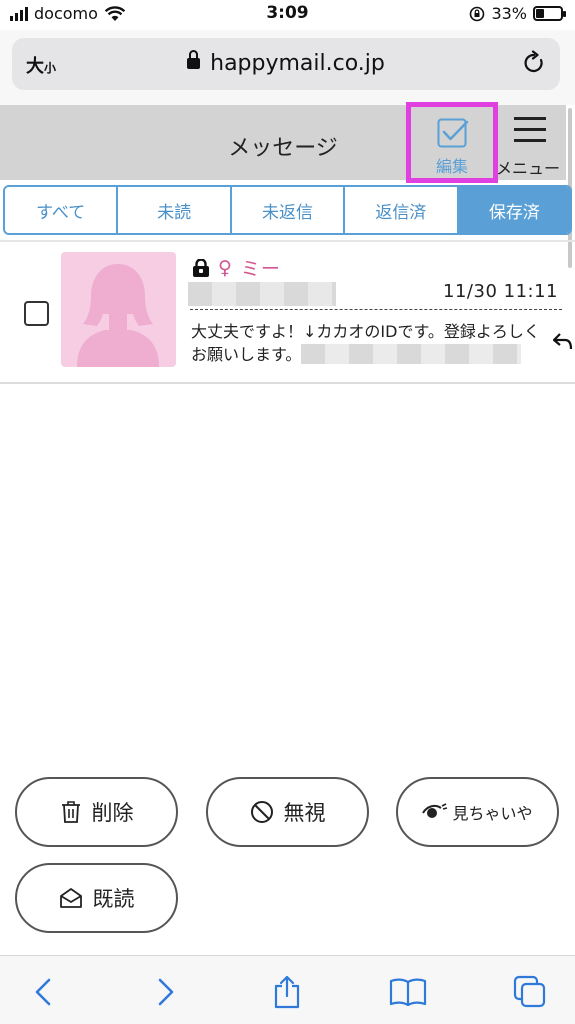 This screenshot has height=1024, width=575. Describe the element at coordinates (477, 13) in the screenshot. I see `orientation-lock-icon` at that location.